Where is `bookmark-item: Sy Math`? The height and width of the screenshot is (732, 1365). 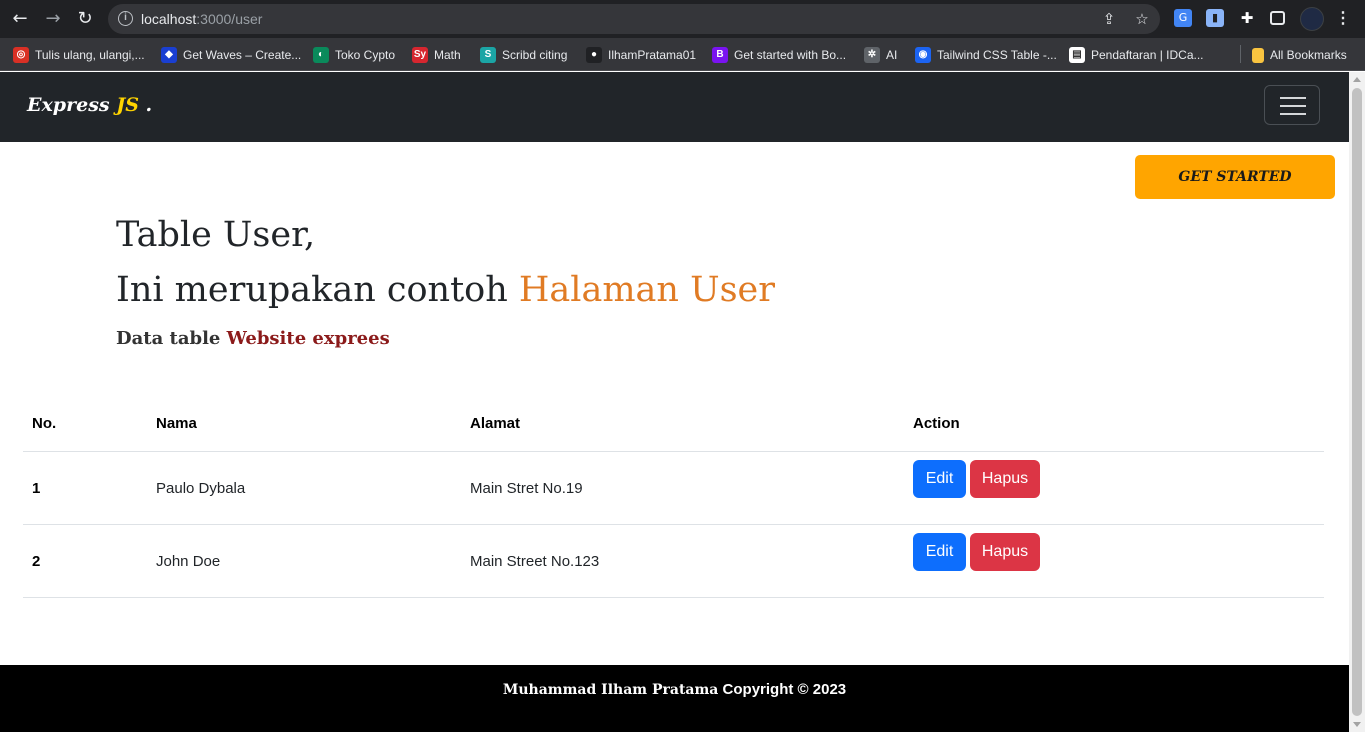
bookmark-item: Sy Math is located at coordinates (436, 55).